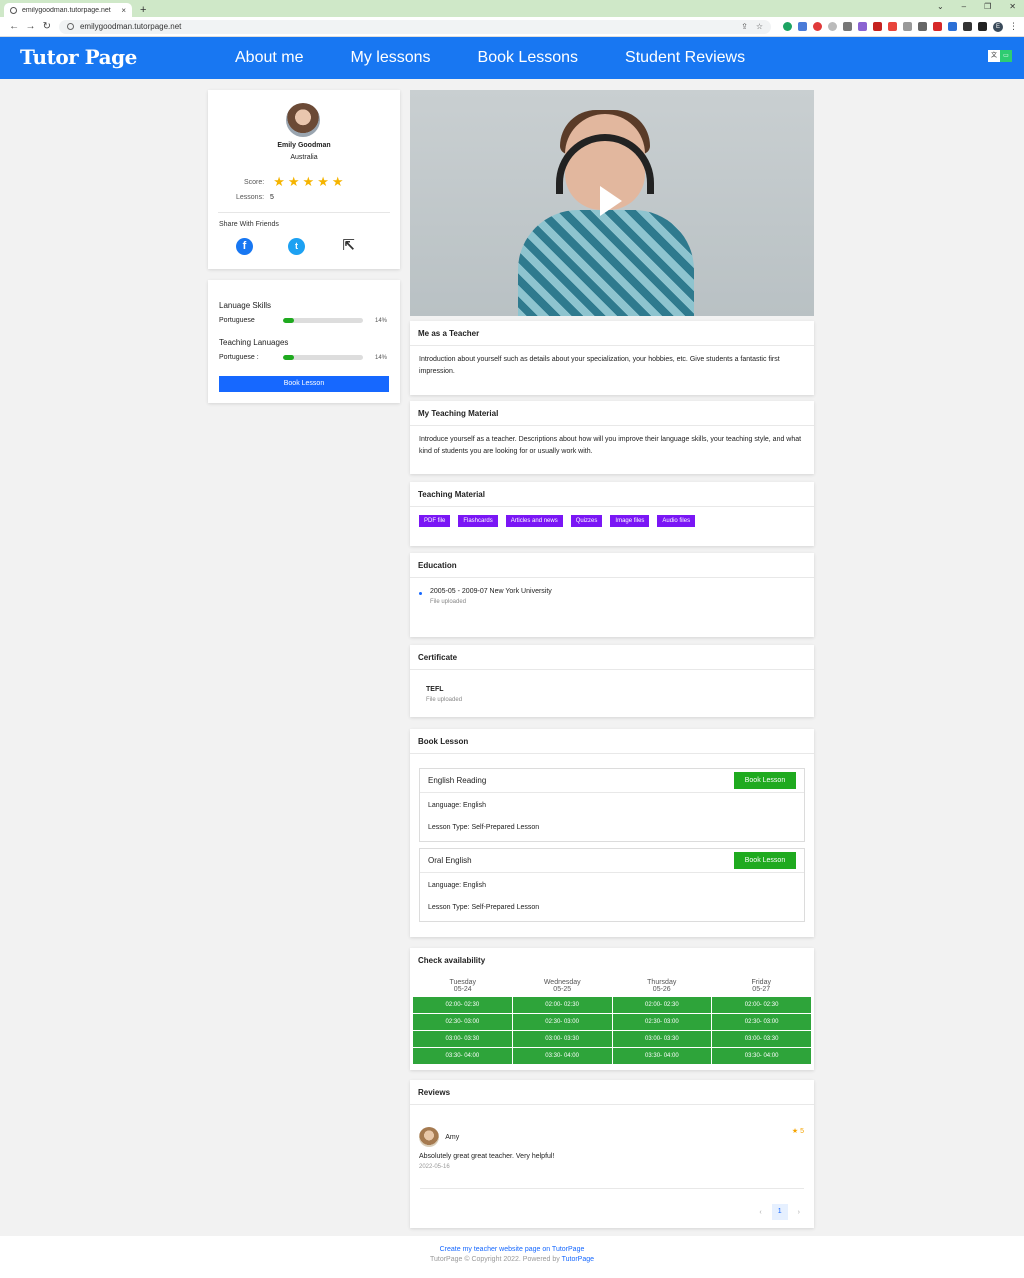  Describe the element at coordinates (630, 521) in the screenshot. I see `material-tag: Image files` at that location.